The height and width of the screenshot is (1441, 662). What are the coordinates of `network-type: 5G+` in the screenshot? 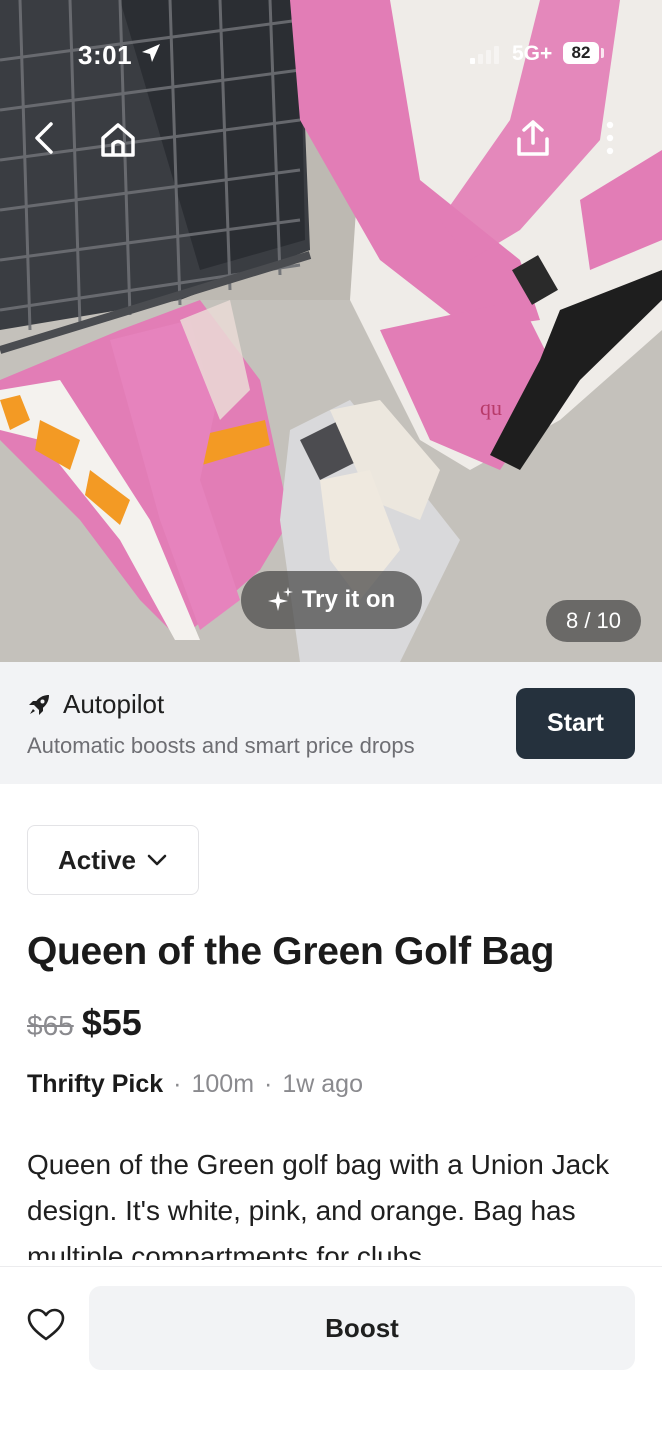 It's located at (532, 53).